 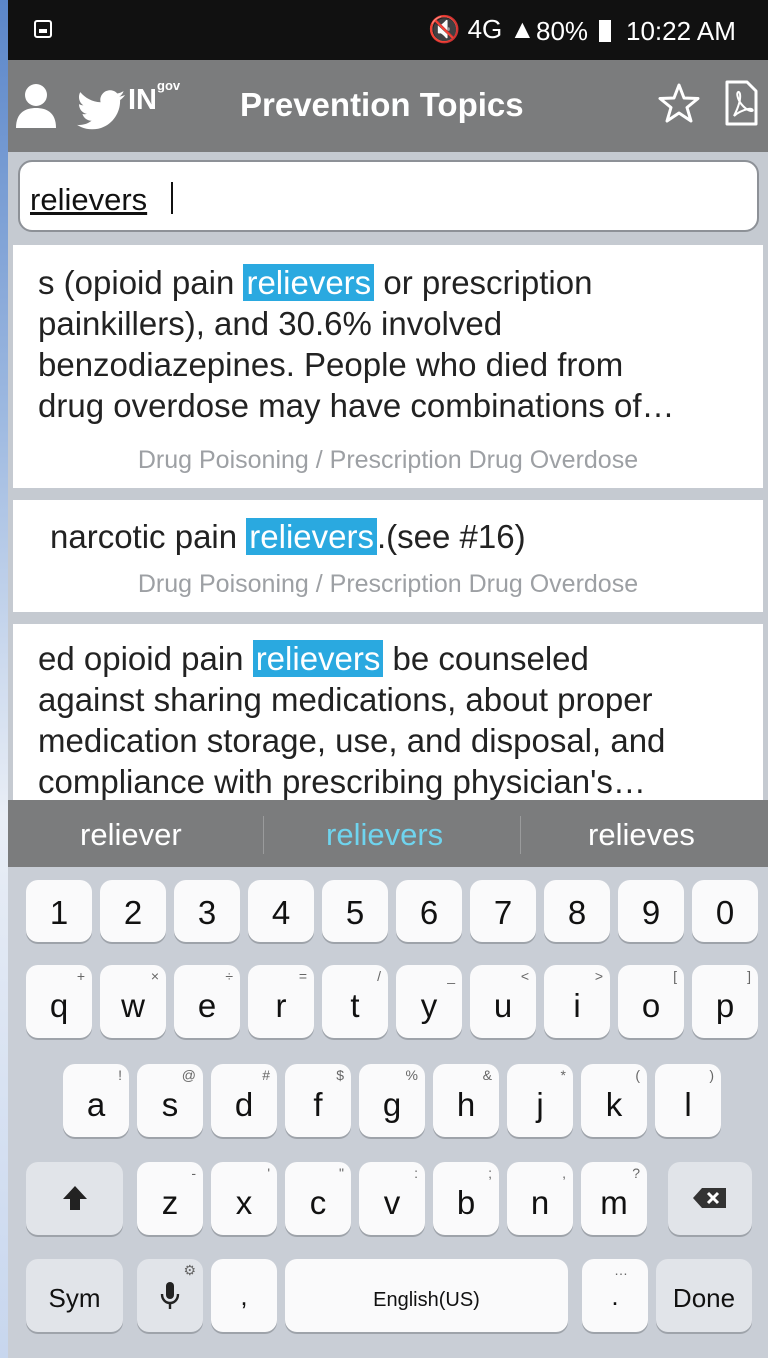 I want to click on shift-key, so click(x=74, y=1198).